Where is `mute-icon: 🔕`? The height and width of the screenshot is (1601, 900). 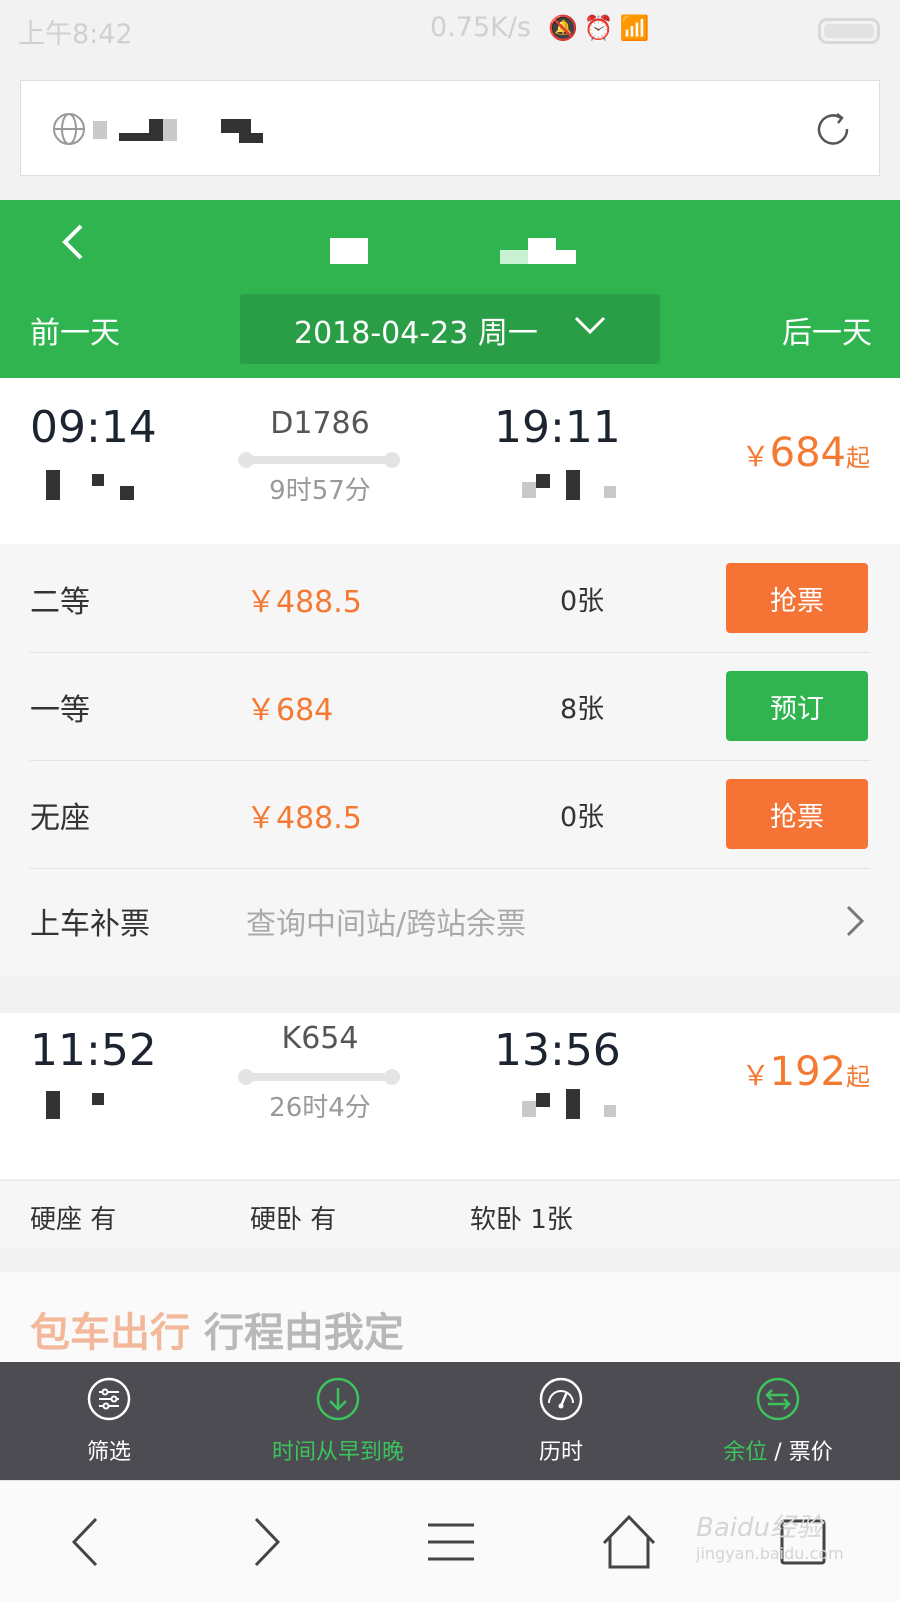 mute-icon: 🔕 is located at coordinates (566, 28).